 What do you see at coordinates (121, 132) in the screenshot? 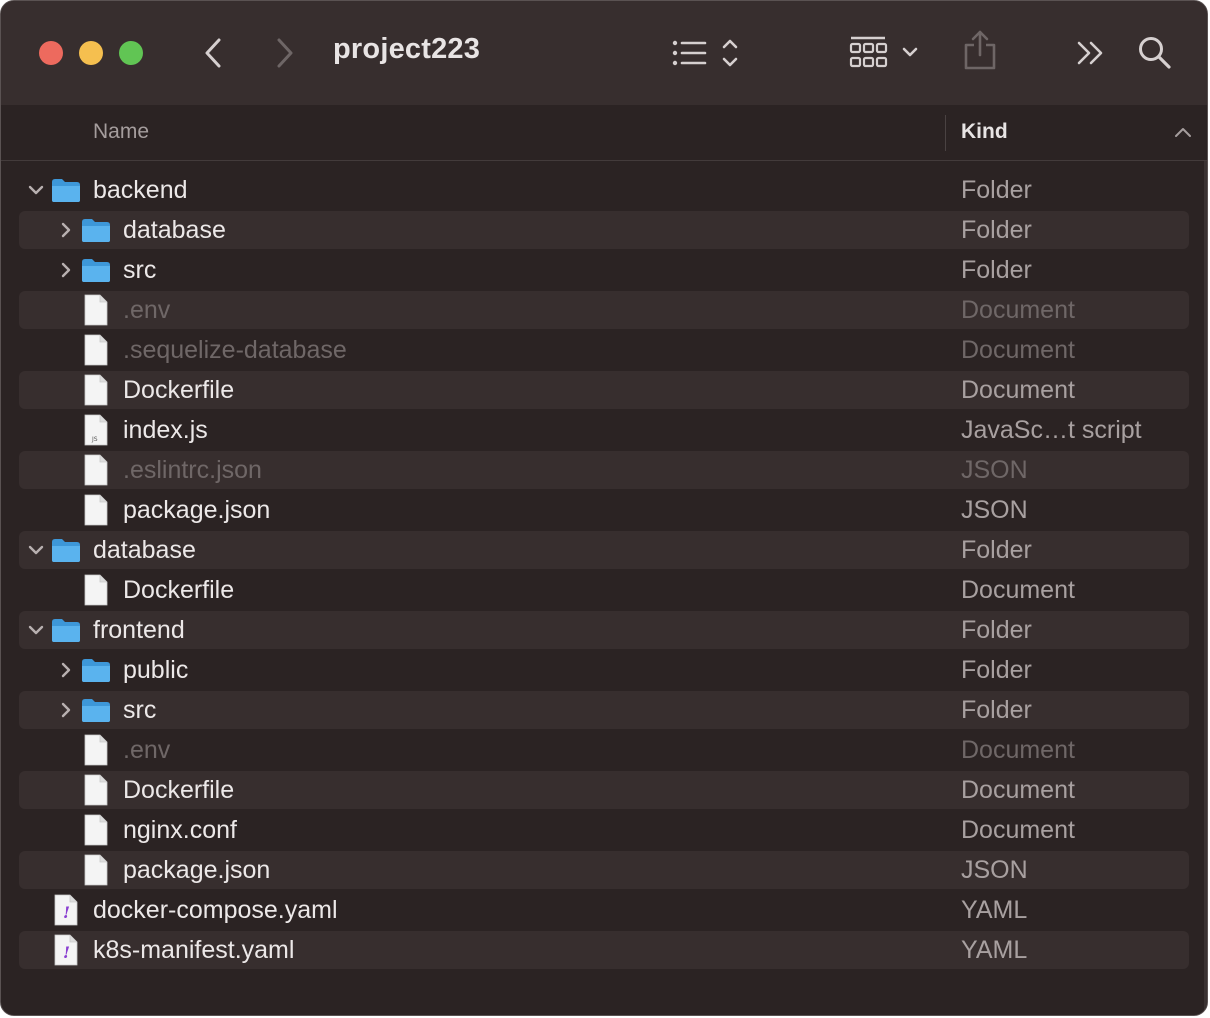
I see `name-column-header: Name` at bounding box center [121, 132].